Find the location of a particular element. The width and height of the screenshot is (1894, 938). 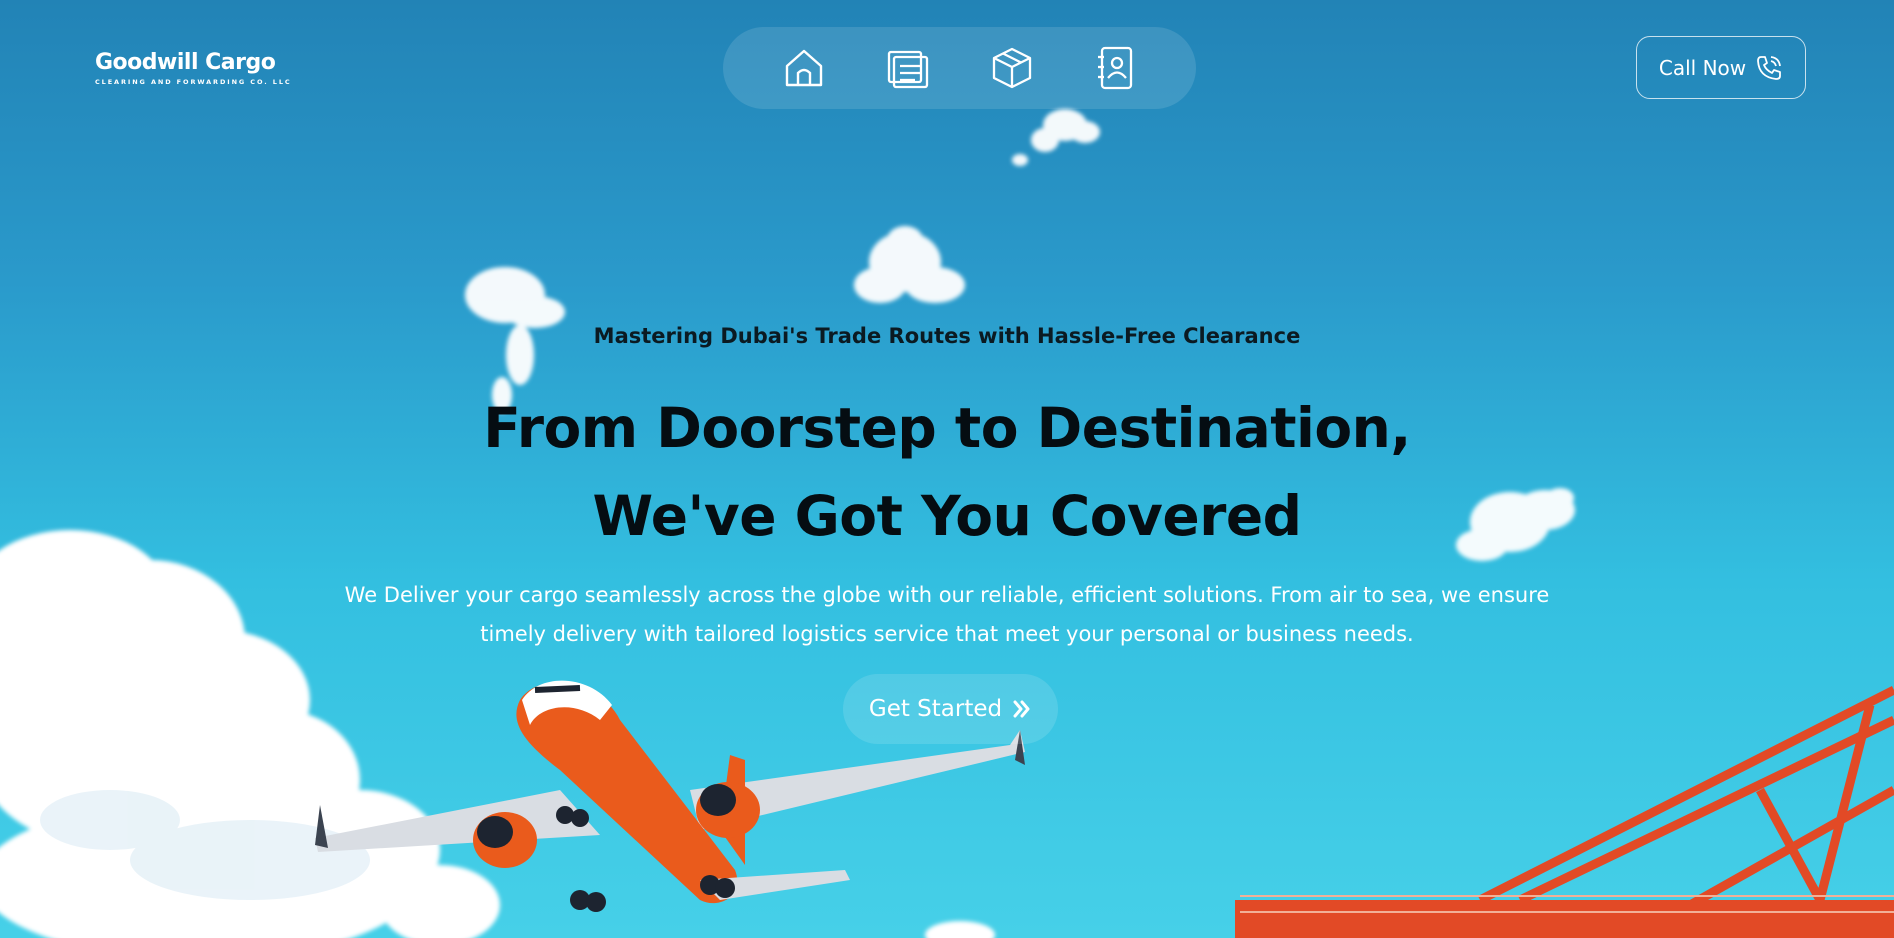

call-now-label: Call Now is located at coordinates (1702, 67).